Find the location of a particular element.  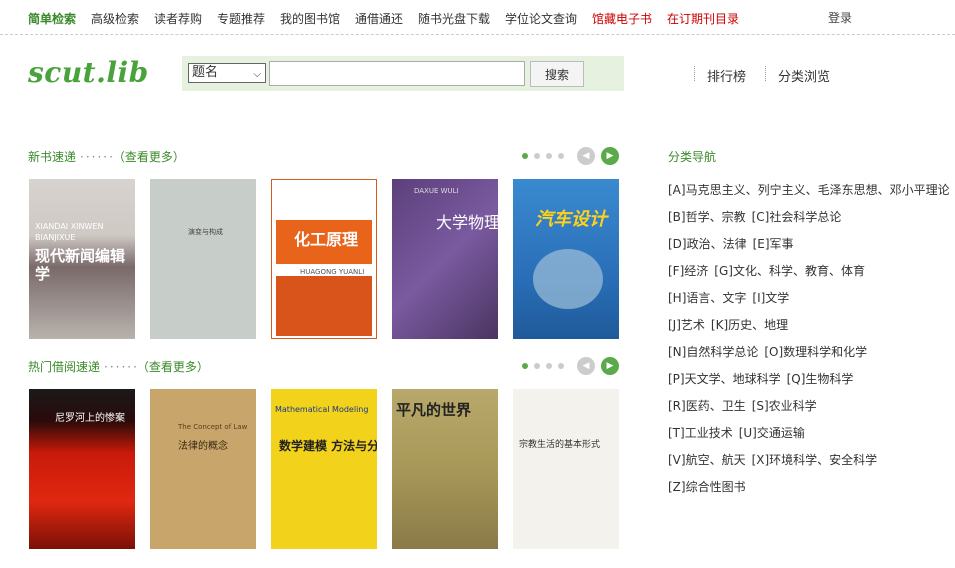

search-bar: 题名 ⌵ 搜索 is located at coordinates (403, 73).